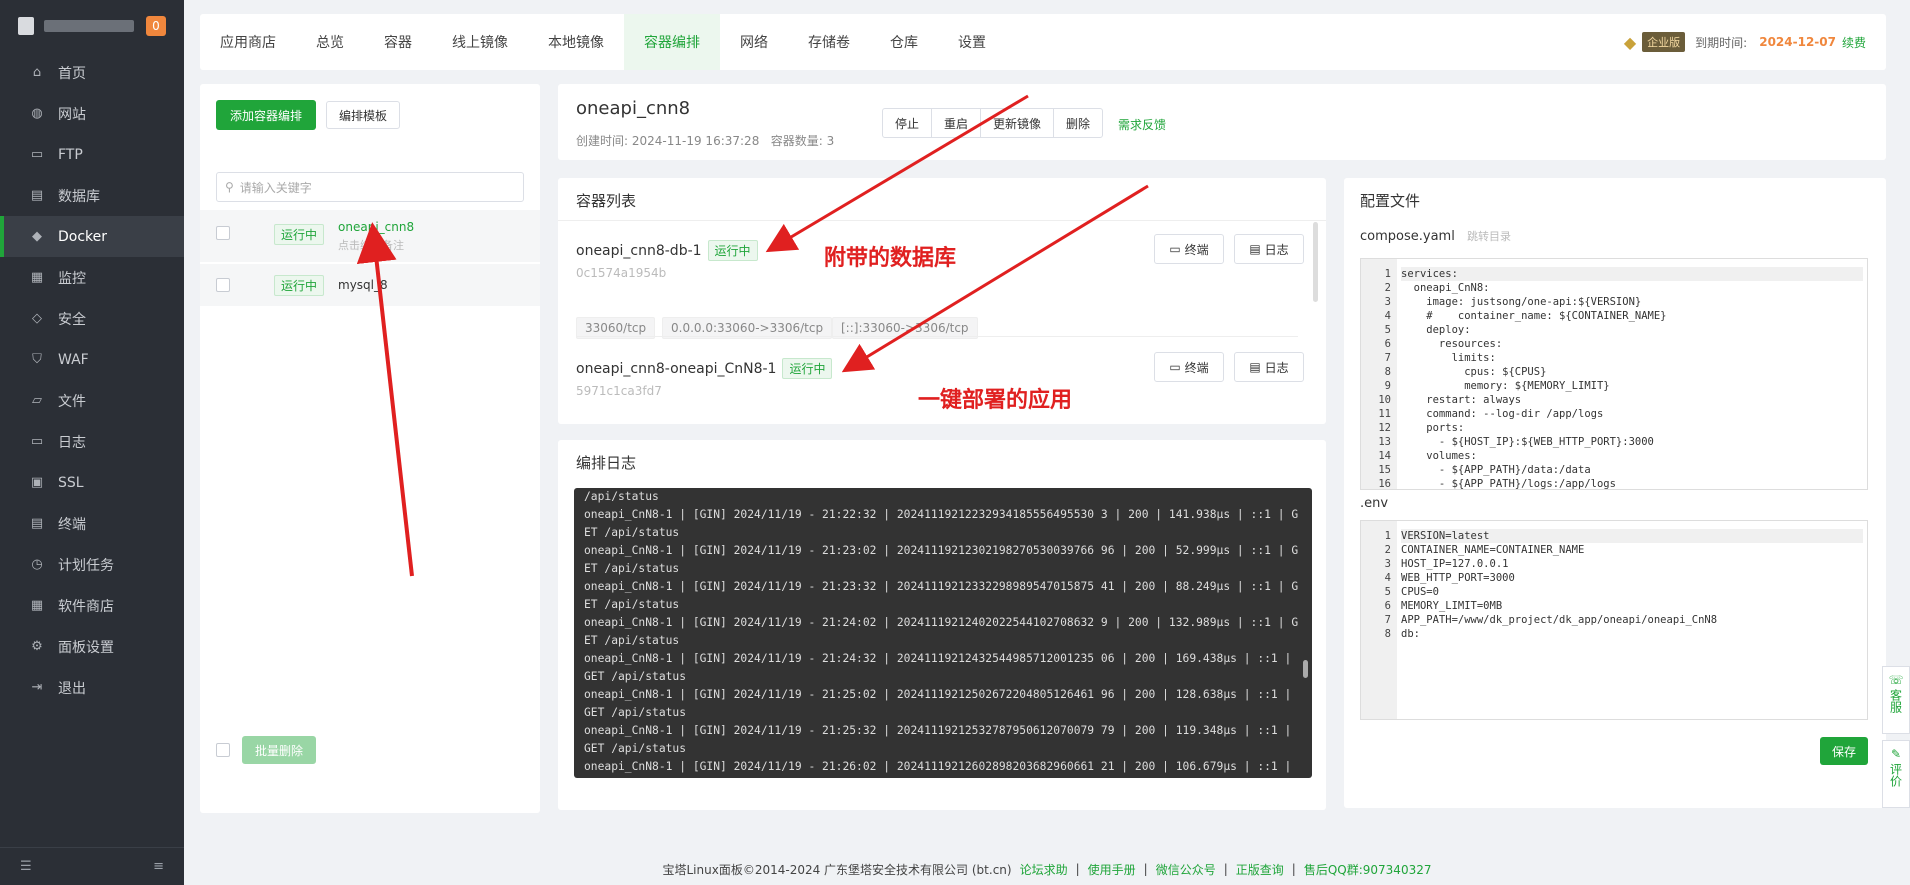  I want to click on sidebar-item-3: ▤ 数据库, so click(92, 195).